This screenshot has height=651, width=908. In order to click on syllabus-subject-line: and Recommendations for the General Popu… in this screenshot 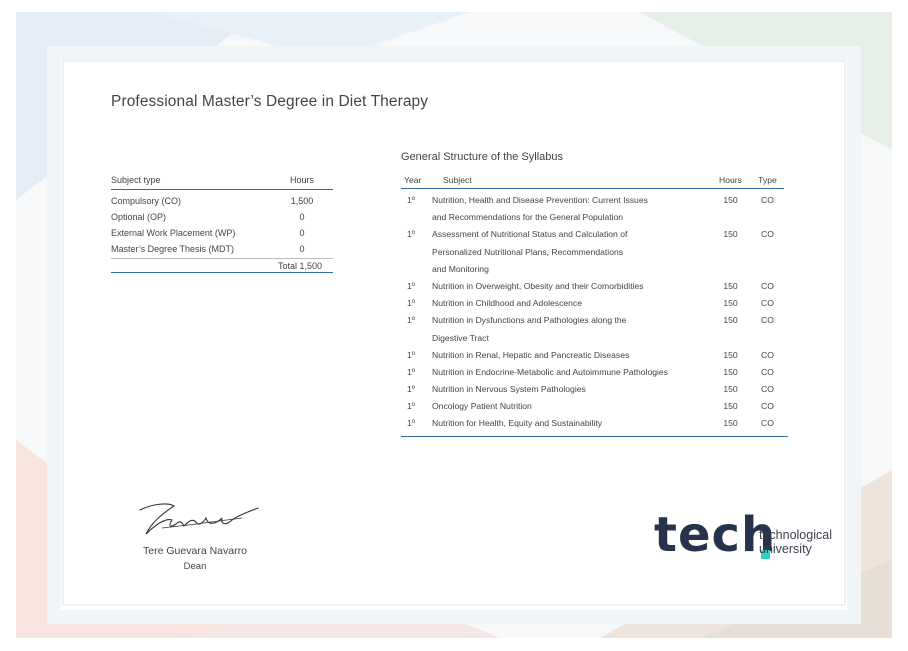, I will do `click(528, 217)`.